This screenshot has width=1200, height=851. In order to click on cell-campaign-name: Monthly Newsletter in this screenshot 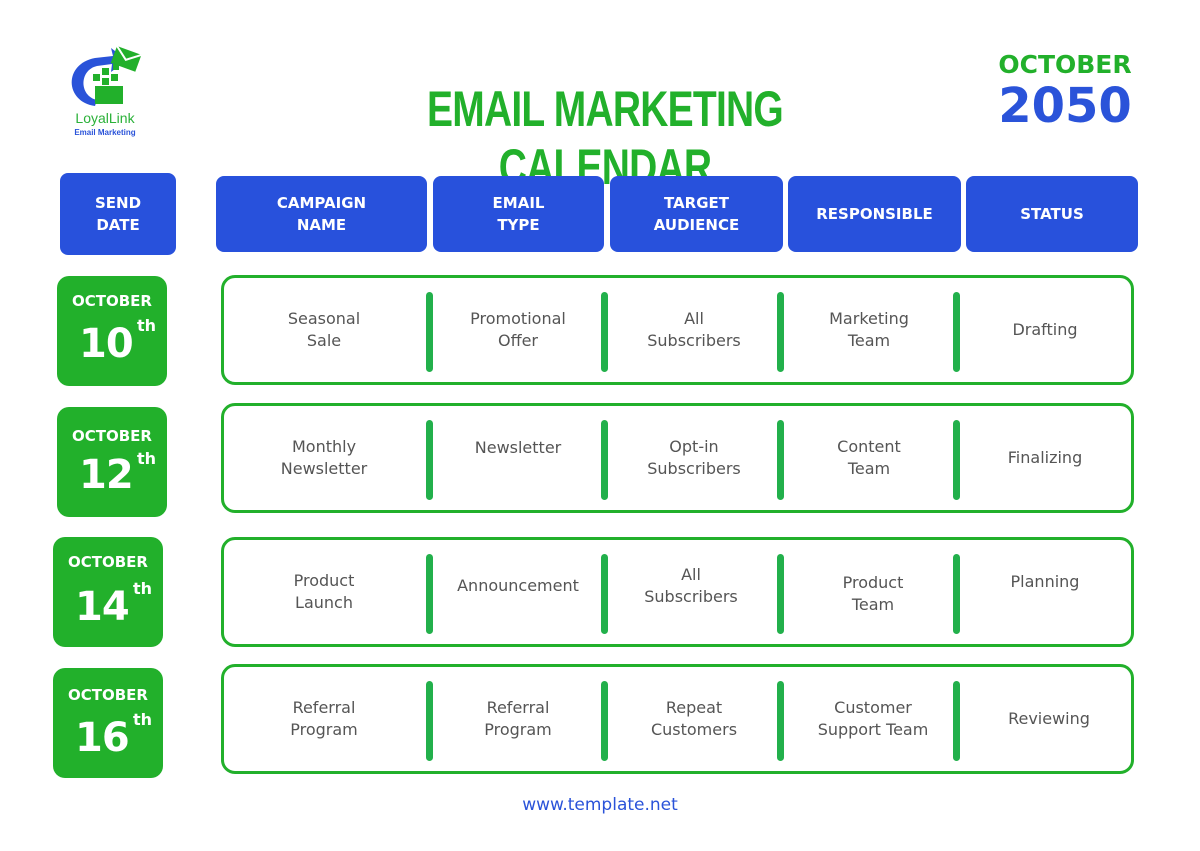, I will do `click(324, 457)`.